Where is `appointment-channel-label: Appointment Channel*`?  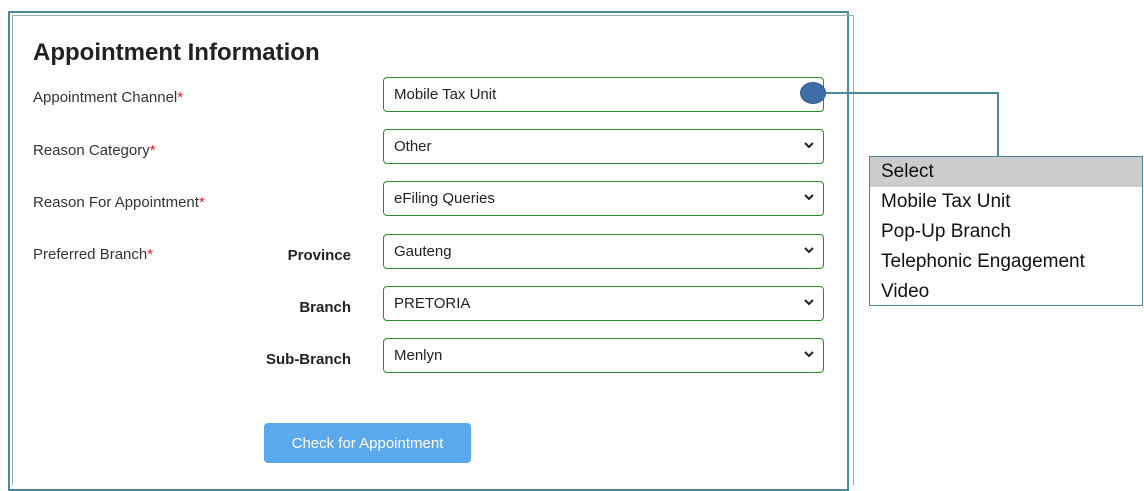
appointment-channel-label: Appointment Channel* is located at coordinates (108, 97).